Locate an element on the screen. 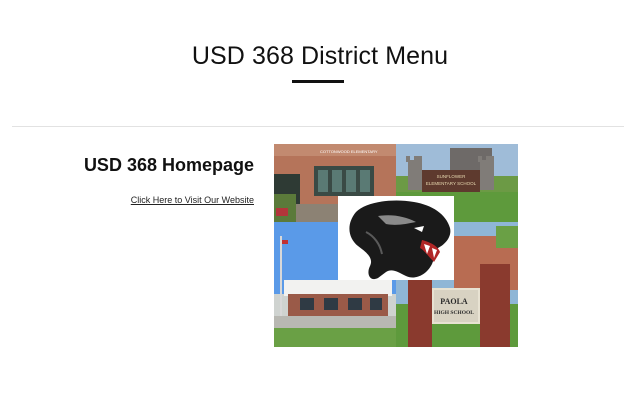 This screenshot has height=400, width=640. title-underline is located at coordinates (318, 81).